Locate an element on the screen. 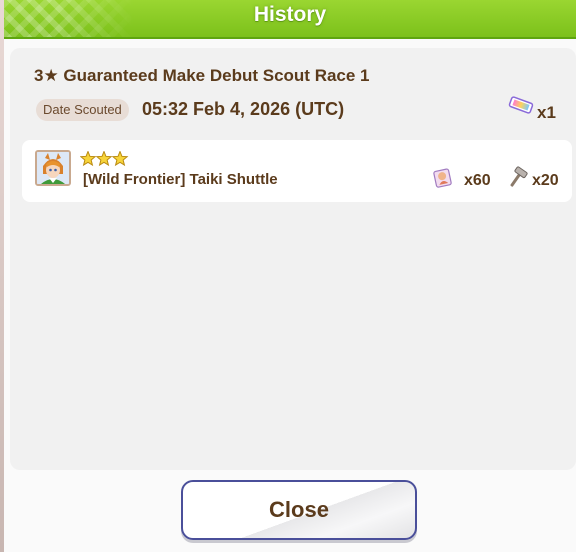  character-name: [Wild Frontier] Taiki Shuttle is located at coordinates (180, 179).